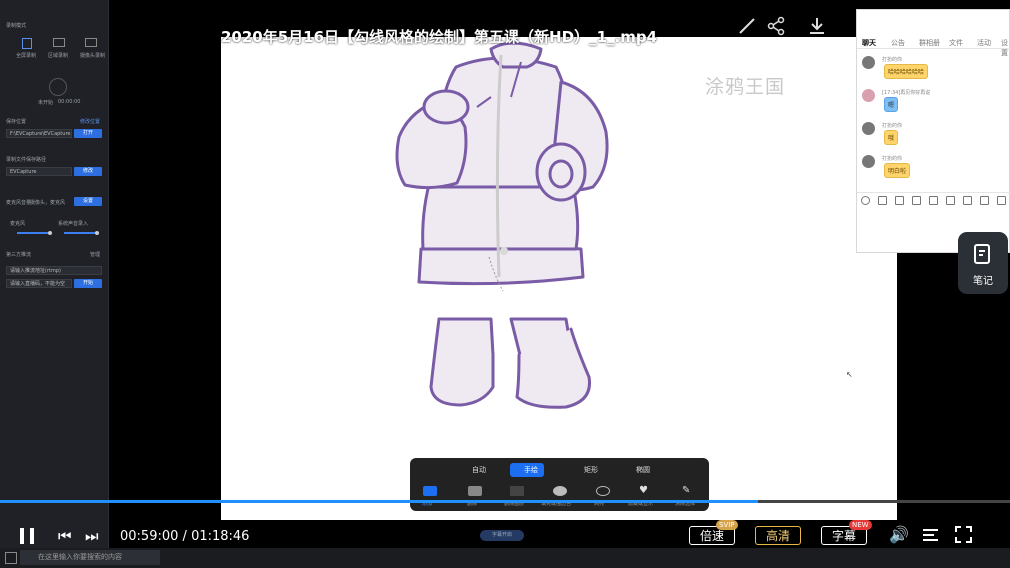 The width and height of the screenshot is (1010, 568). Describe the element at coordinates (92, 536) in the screenshot. I see `next-icon: ⏭` at that location.